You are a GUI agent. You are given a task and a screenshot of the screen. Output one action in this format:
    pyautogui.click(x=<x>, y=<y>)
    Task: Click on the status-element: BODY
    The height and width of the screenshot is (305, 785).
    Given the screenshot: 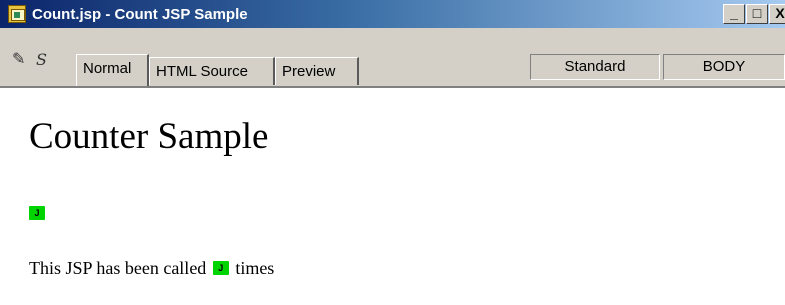 What is the action you would take?
    pyautogui.click(x=724, y=67)
    